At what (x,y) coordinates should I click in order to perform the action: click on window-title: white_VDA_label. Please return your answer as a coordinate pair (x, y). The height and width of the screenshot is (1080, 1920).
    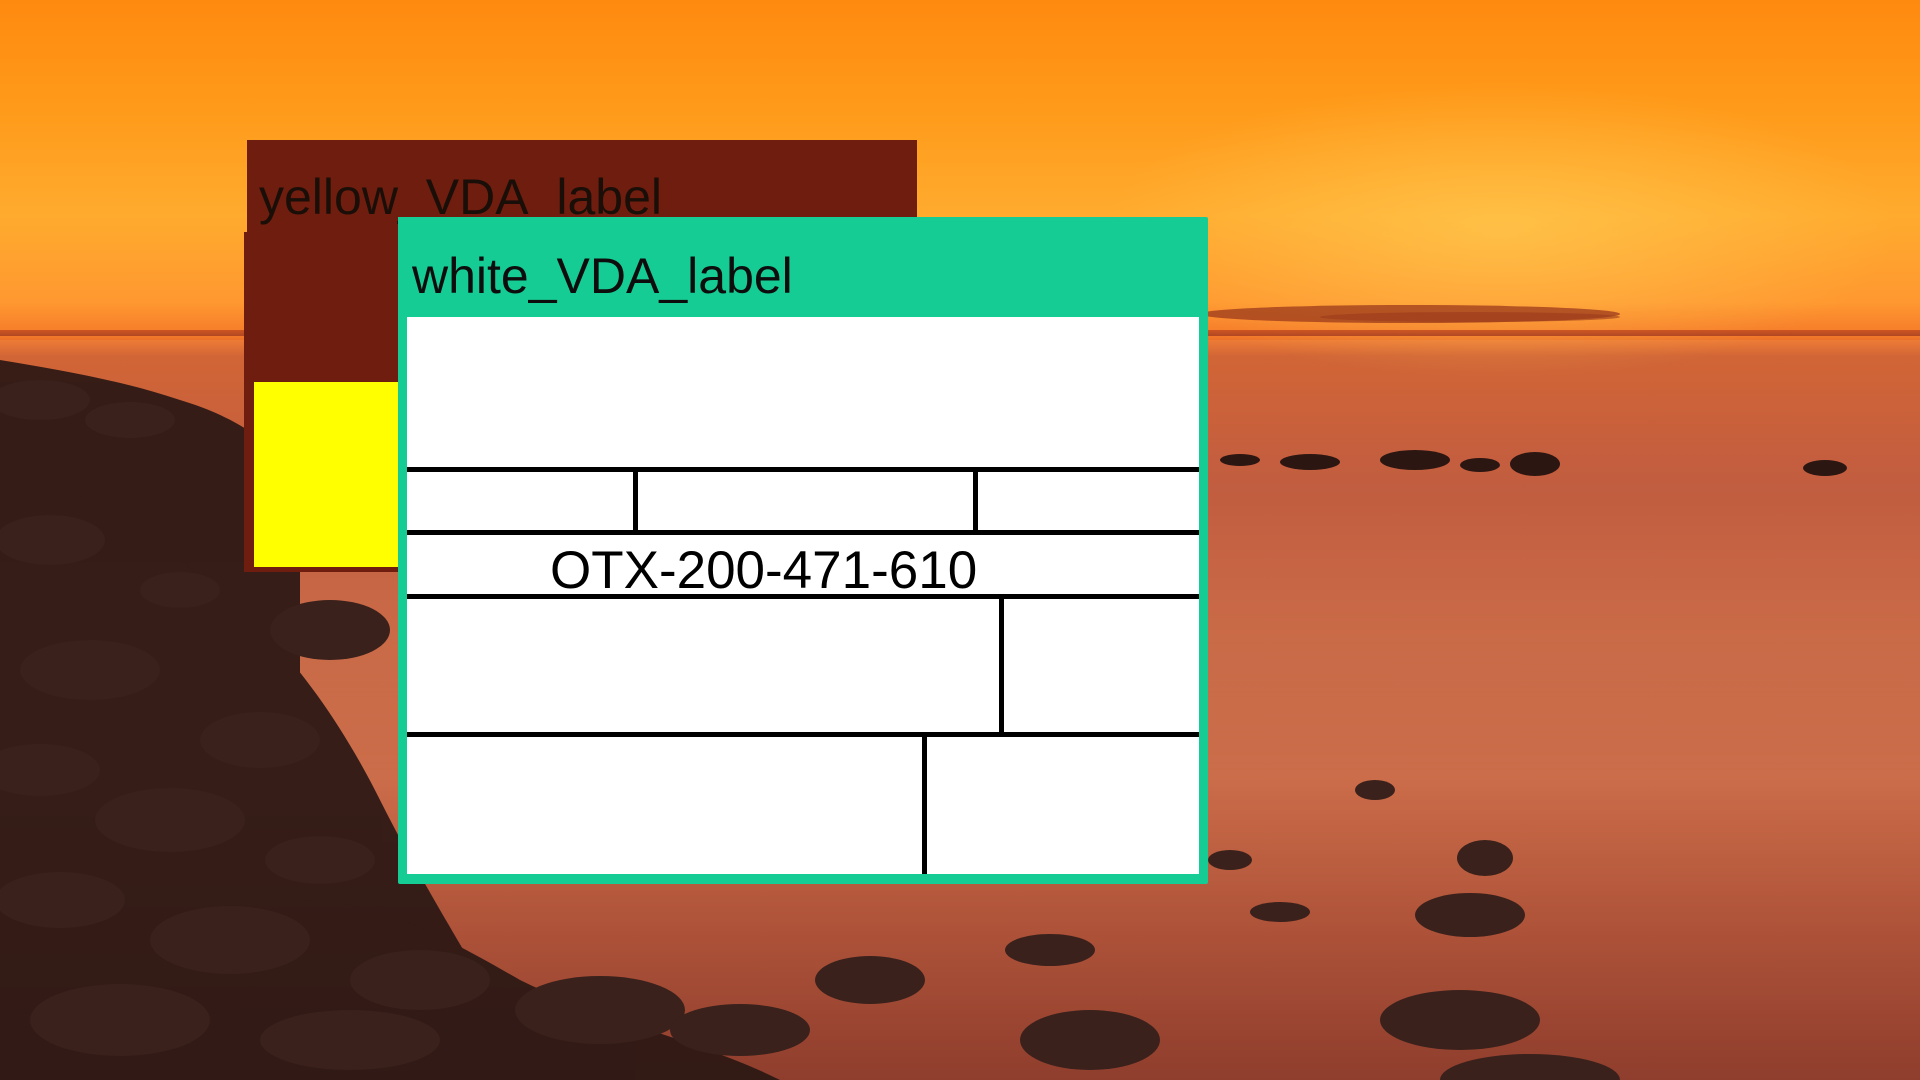
    Looking at the image, I should click on (602, 276).